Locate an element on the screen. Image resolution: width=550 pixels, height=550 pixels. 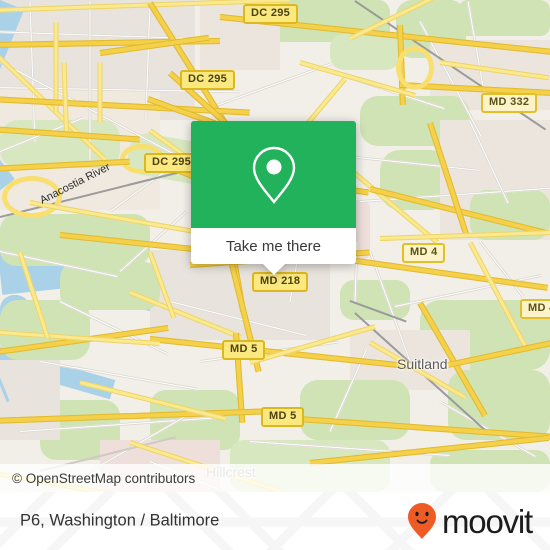
shield-md-5-mid: MD 5 is located at coordinates (244, 350).